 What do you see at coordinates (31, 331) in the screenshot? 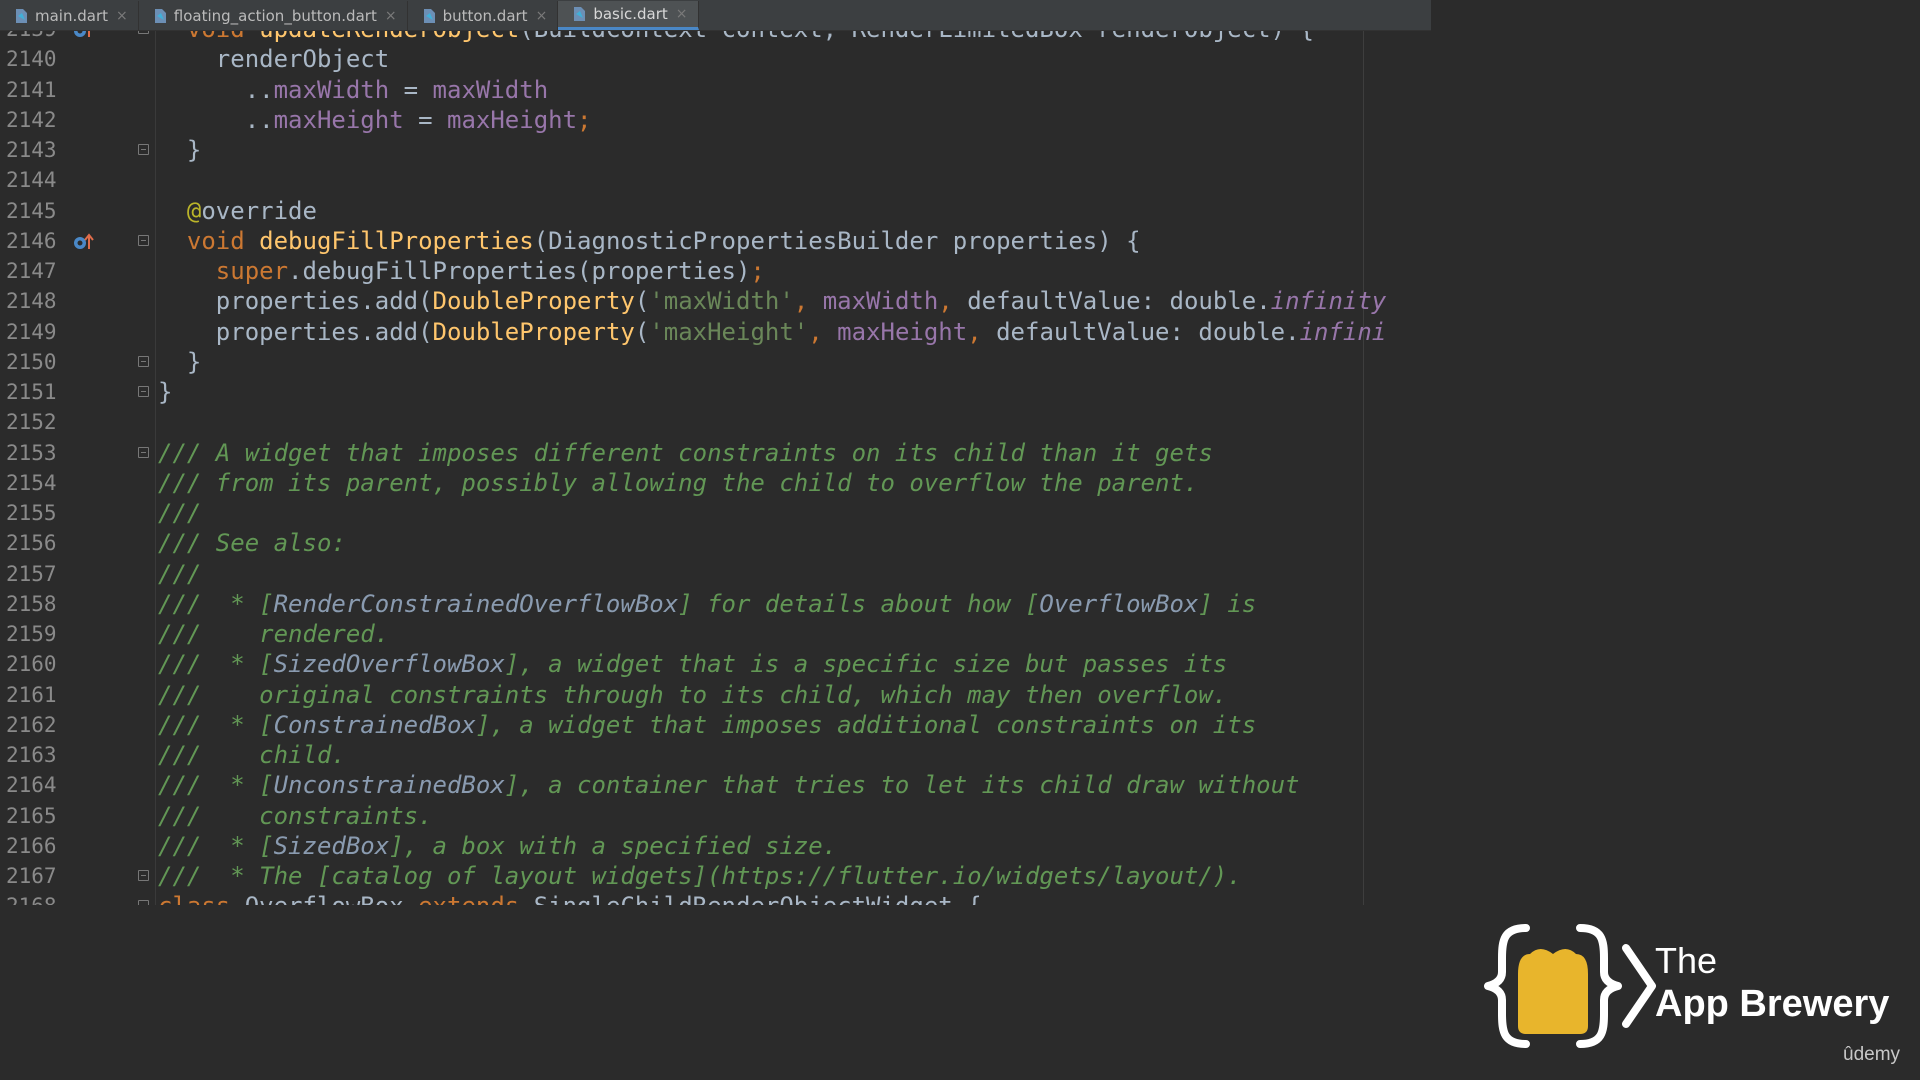
I see `line-number: 2149` at bounding box center [31, 331].